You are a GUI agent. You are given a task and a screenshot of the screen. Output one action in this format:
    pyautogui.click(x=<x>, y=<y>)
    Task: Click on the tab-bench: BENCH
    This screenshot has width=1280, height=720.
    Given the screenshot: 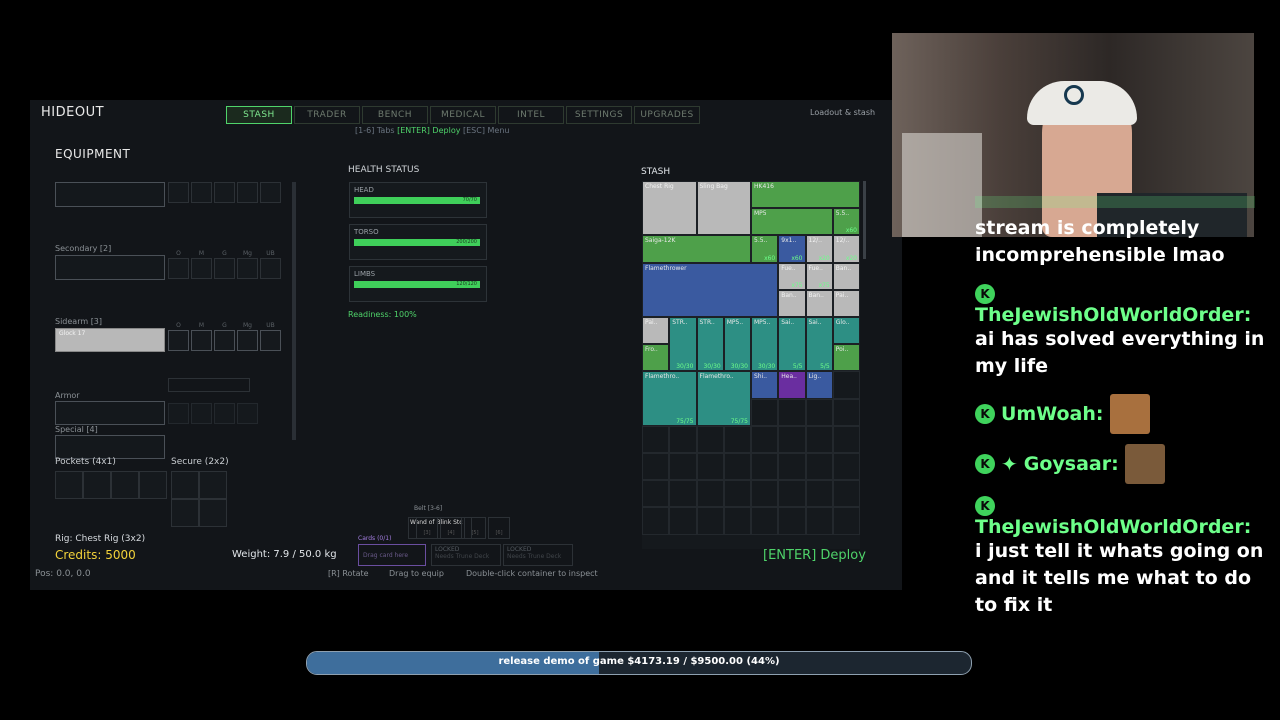 What is the action you would take?
    pyautogui.click(x=395, y=115)
    